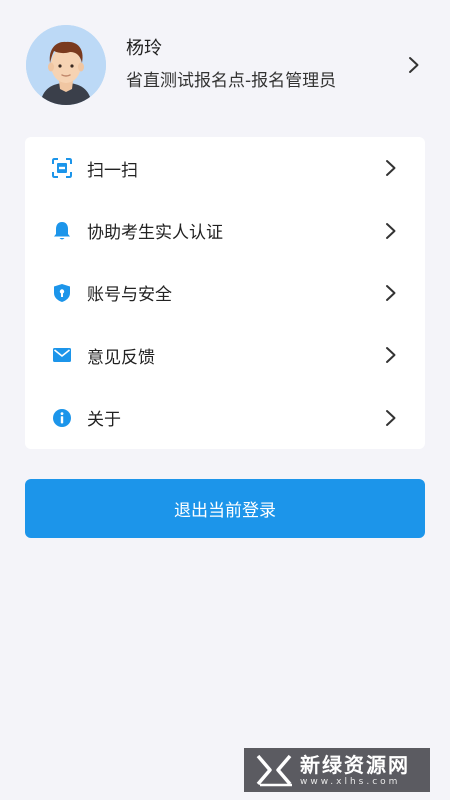 This screenshot has height=800, width=450. I want to click on profile-name: 杨玲, so click(144, 48).